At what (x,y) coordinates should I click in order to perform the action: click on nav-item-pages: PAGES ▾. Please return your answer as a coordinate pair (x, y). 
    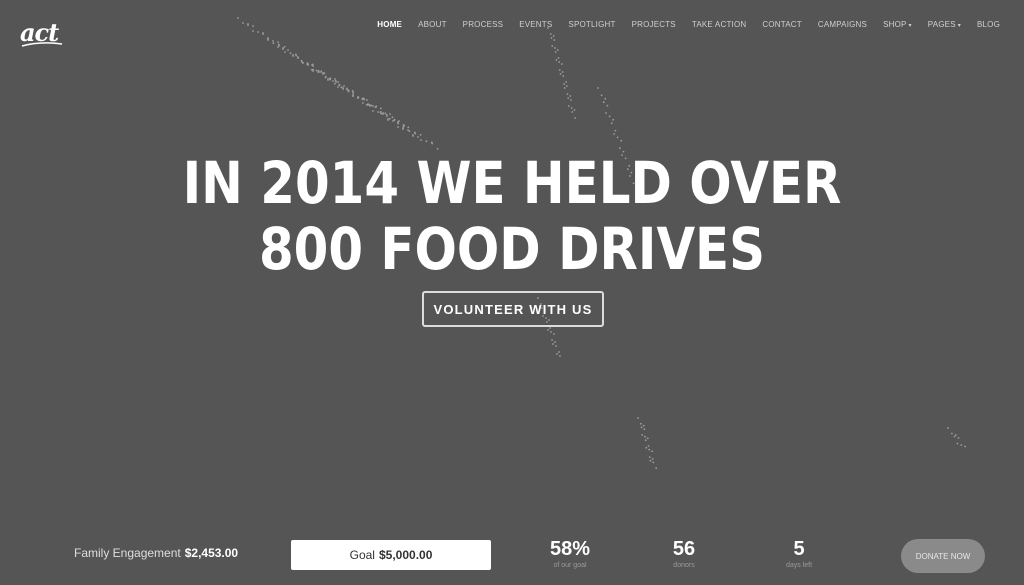
    Looking at the image, I should click on (944, 24).